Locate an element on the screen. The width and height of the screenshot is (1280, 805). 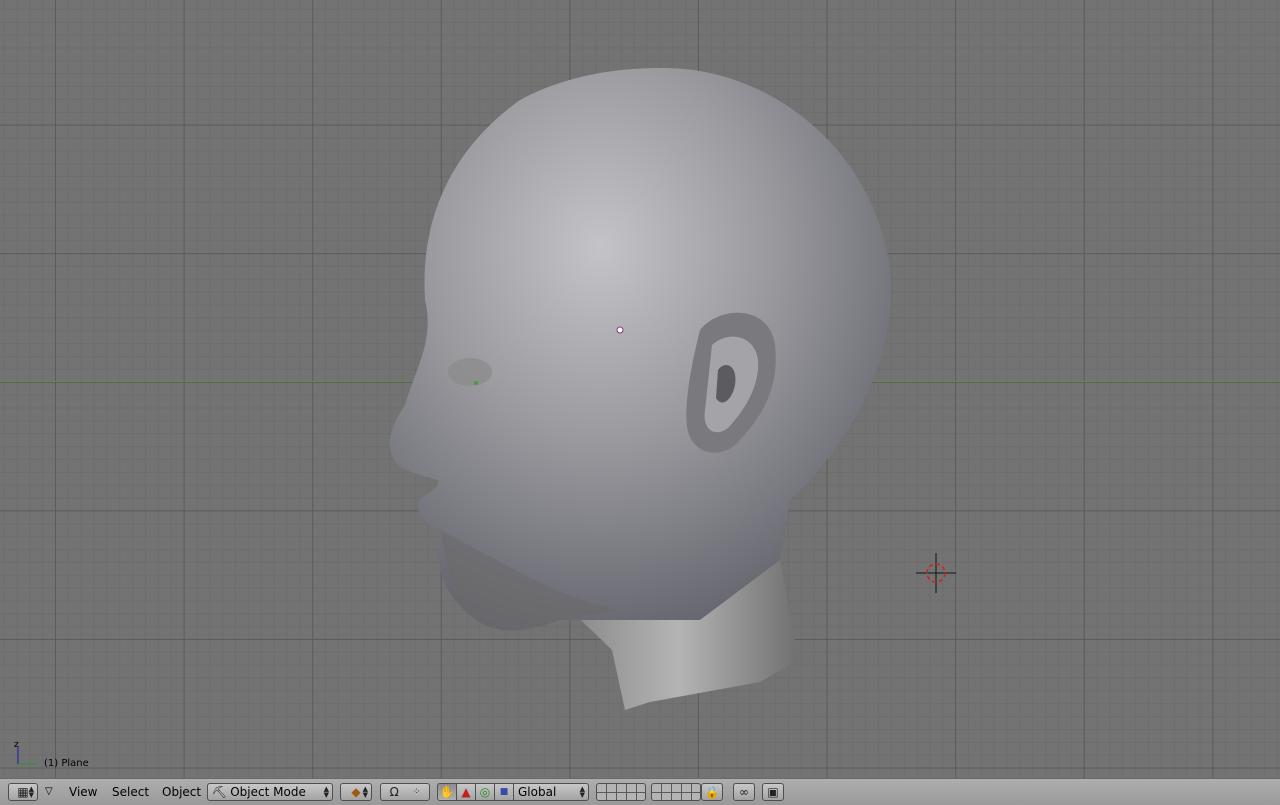
orientation-selector: Global ▲ ▼ is located at coordinates (551, 792).